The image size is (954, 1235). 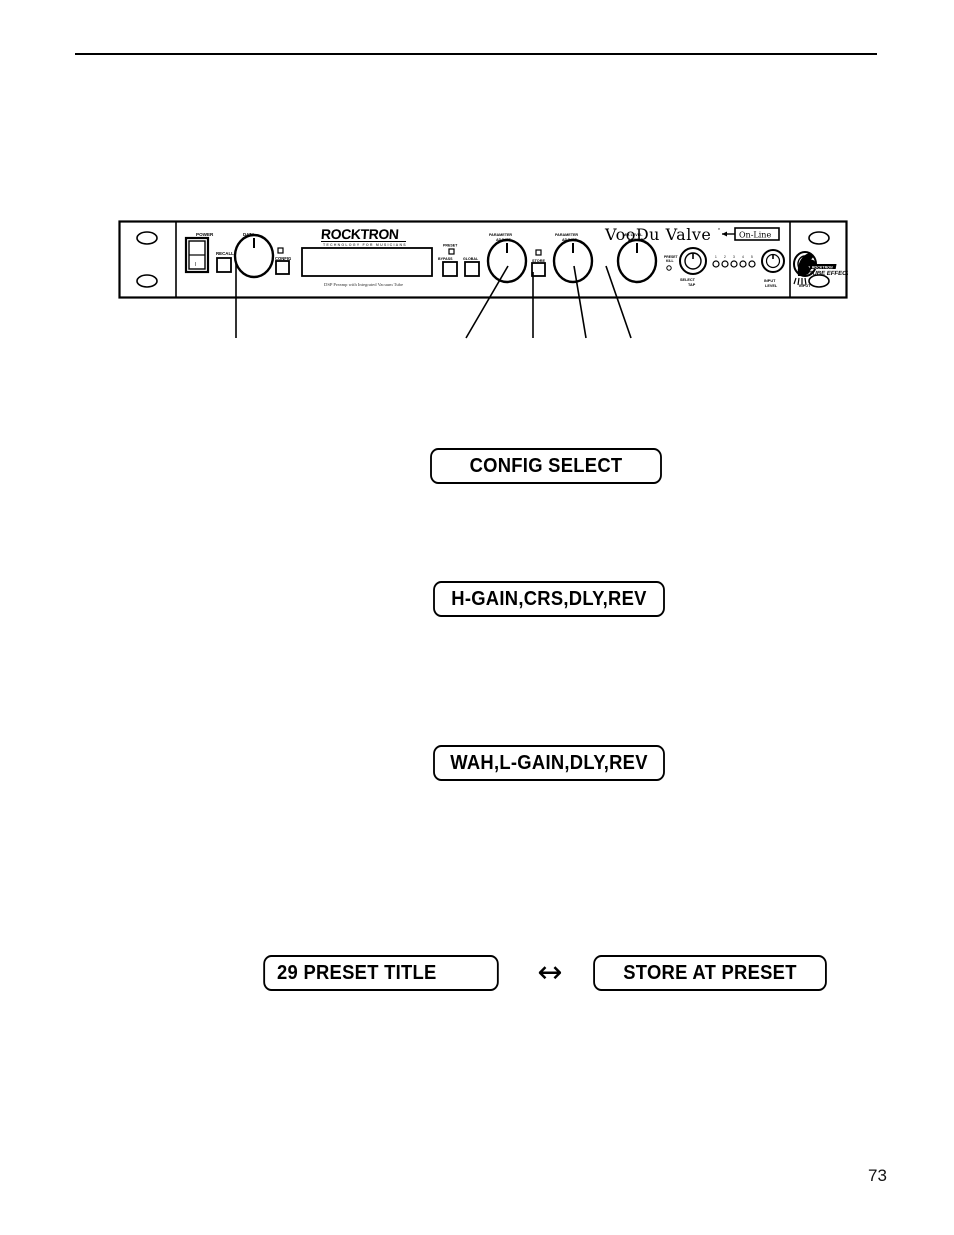 I want to click on svg-text: LEVEL, so click(x=771, y=286).